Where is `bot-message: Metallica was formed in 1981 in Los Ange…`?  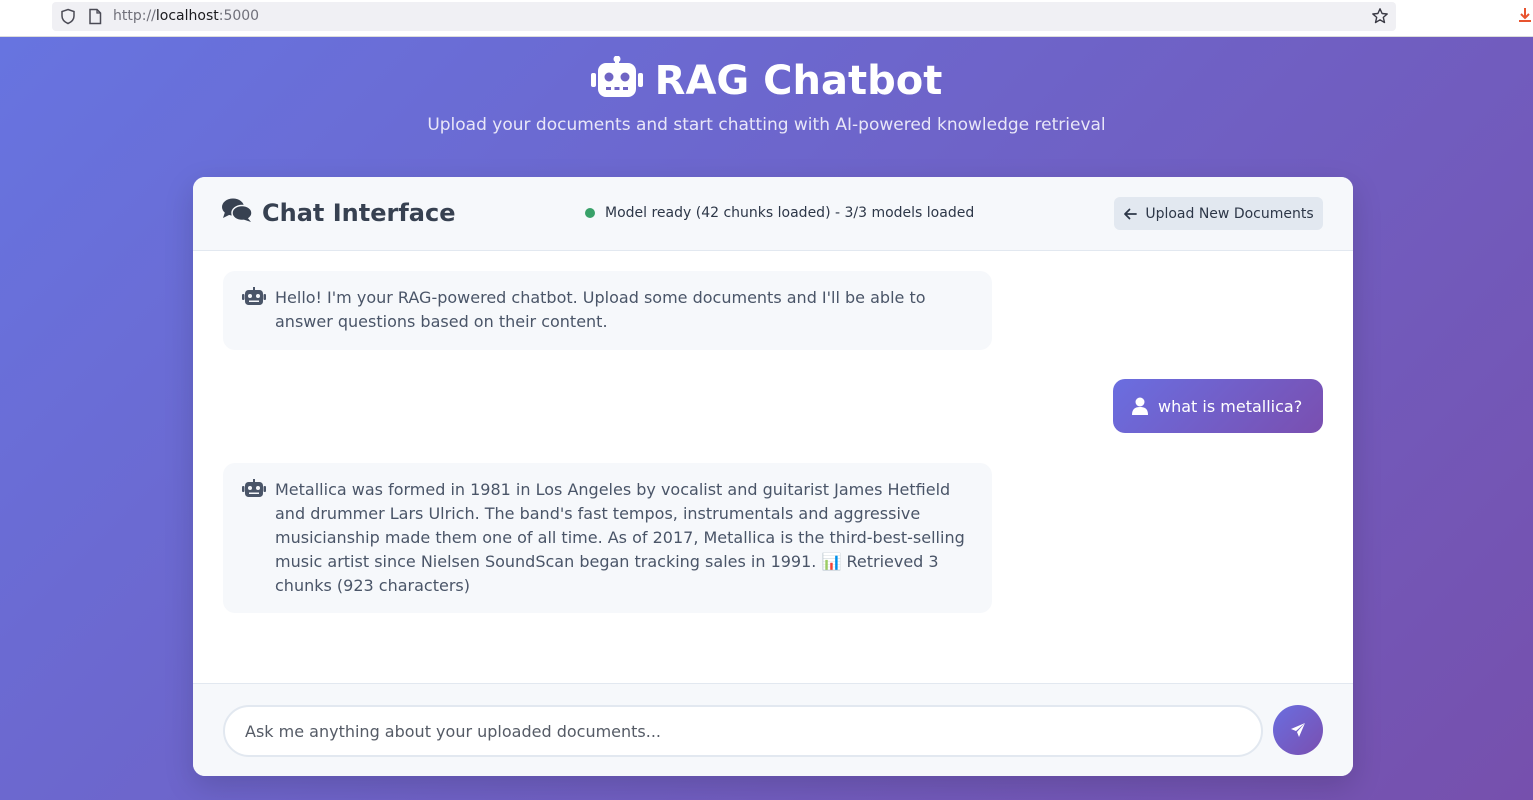
bot-message: Metallica was formed in 1981 in Los Ange… is located at coordinates (607, 538).